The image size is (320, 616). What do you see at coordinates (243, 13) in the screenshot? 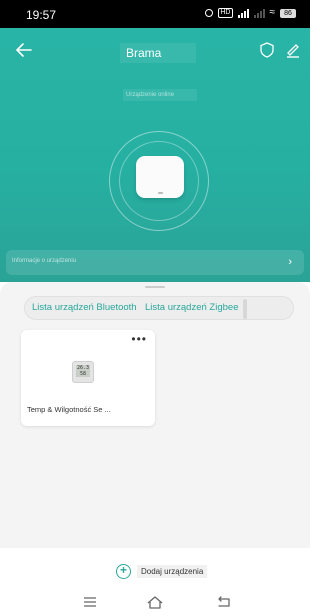
I see `cell-signal-icon` at bounding box center [243, 13].